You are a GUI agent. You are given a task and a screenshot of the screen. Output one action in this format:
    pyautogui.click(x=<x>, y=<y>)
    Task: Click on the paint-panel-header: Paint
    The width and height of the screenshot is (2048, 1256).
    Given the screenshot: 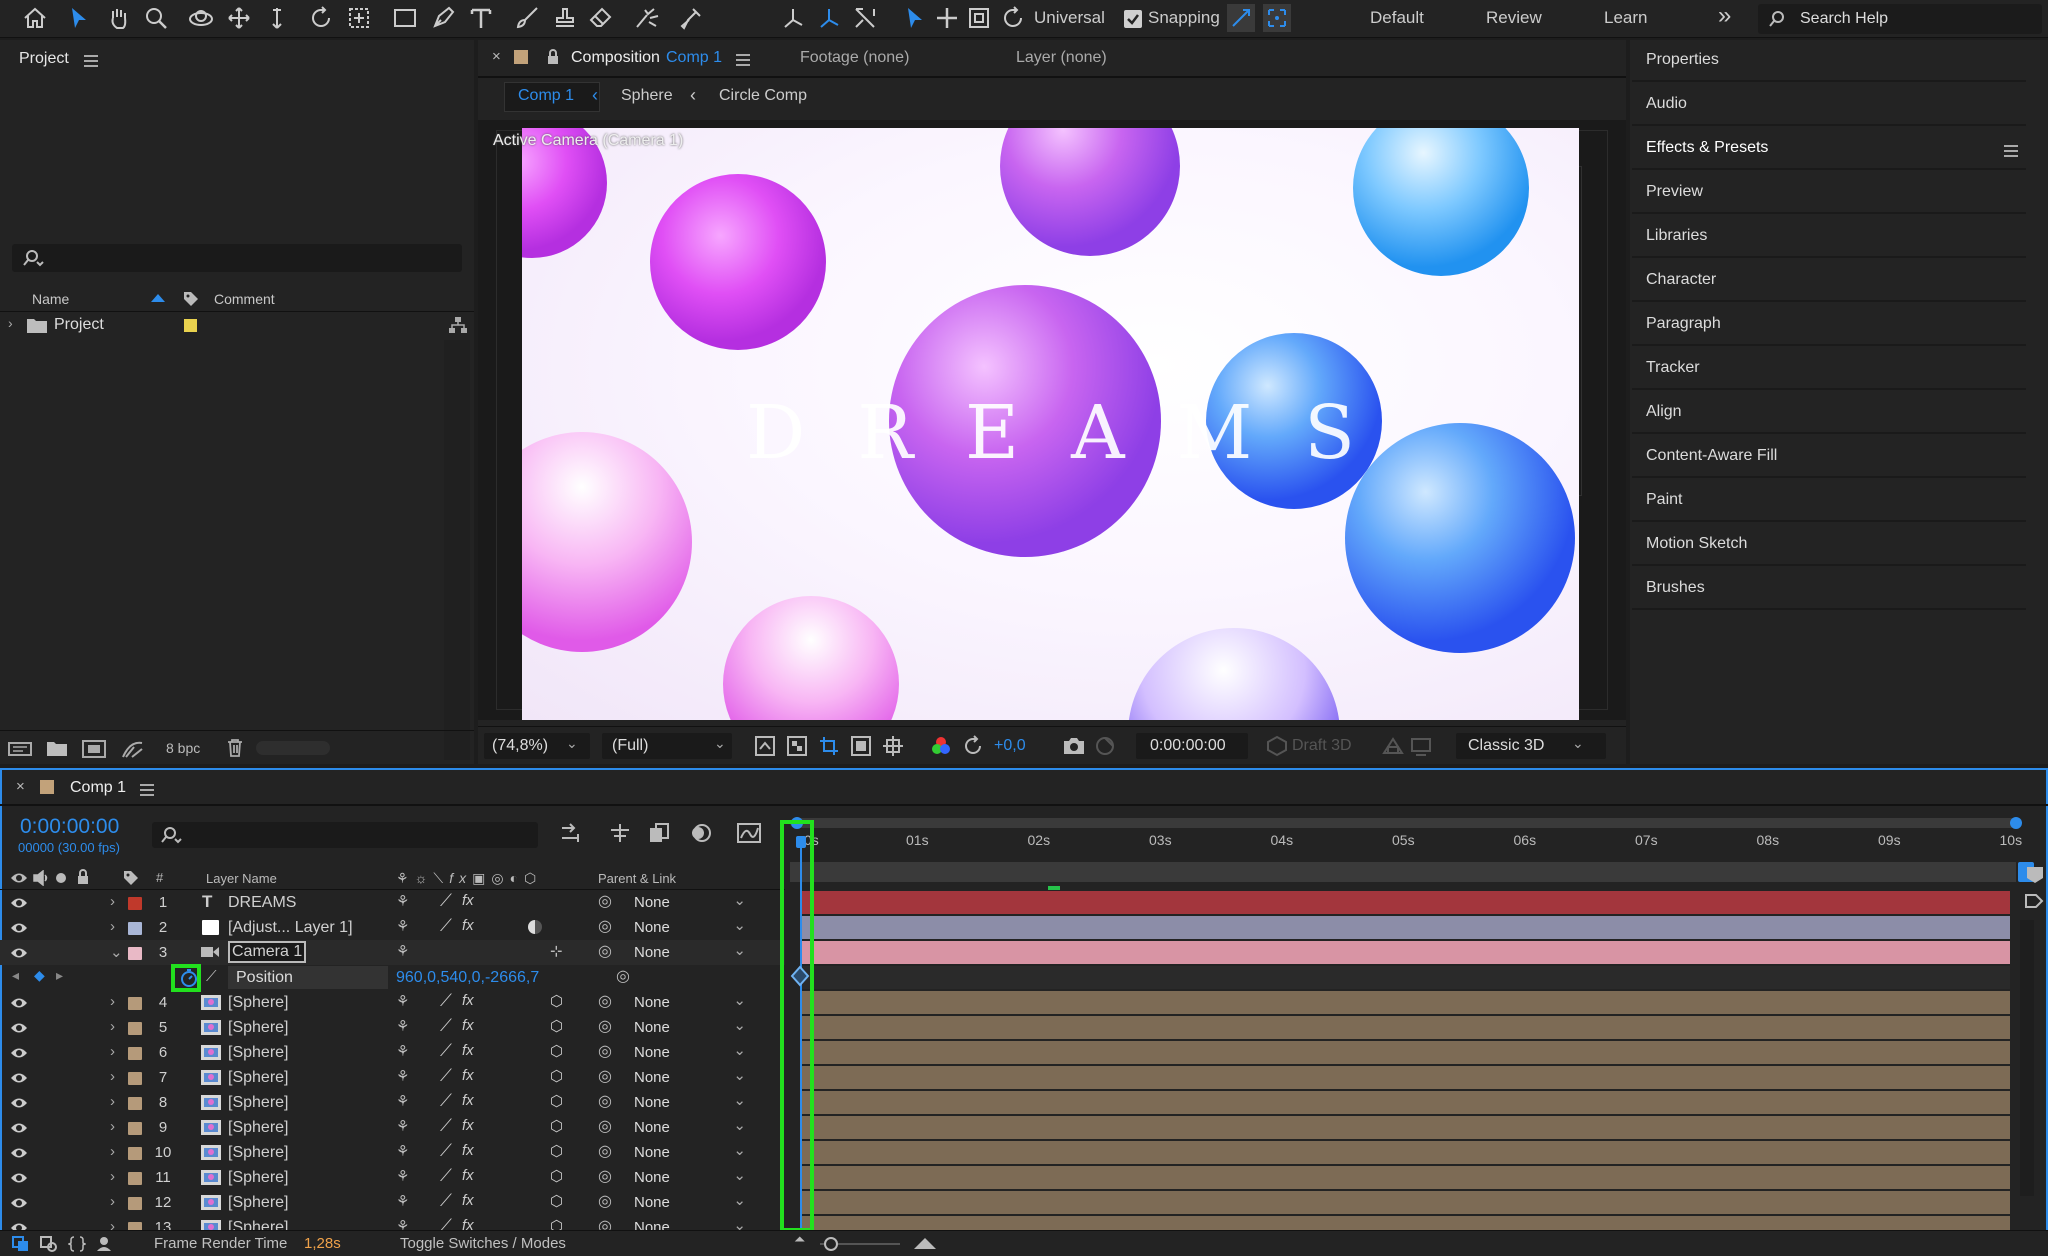 What is the action you would take?
    pyautogui.click(x=1829, y=501)
    